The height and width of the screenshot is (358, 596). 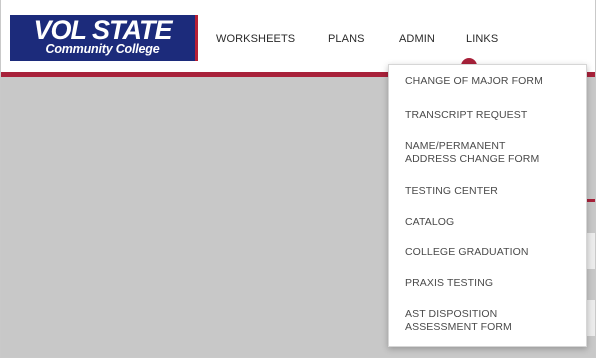 I want to click on menu-item-catalog: CATALOG, so click(x=492, y=222).